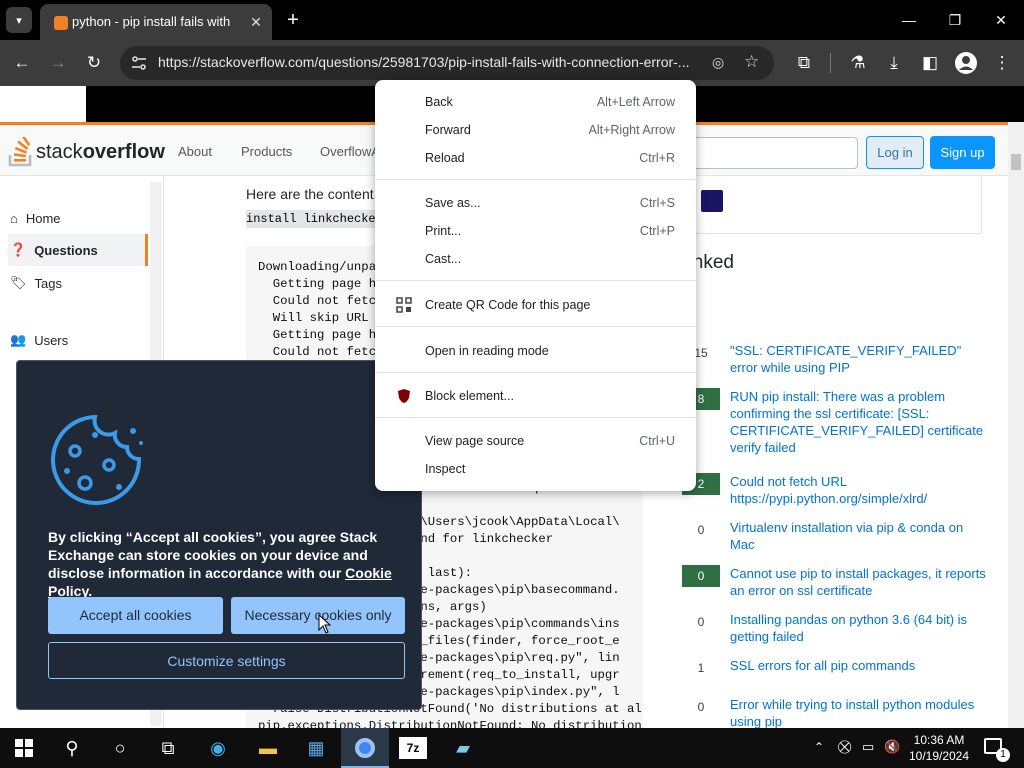 Image resolution: width=1024 pixels, height=768 pixels. Describe the element at coordinates (58, 63) in the screenshot. I see `forward-arrow-icon: →` at that location.